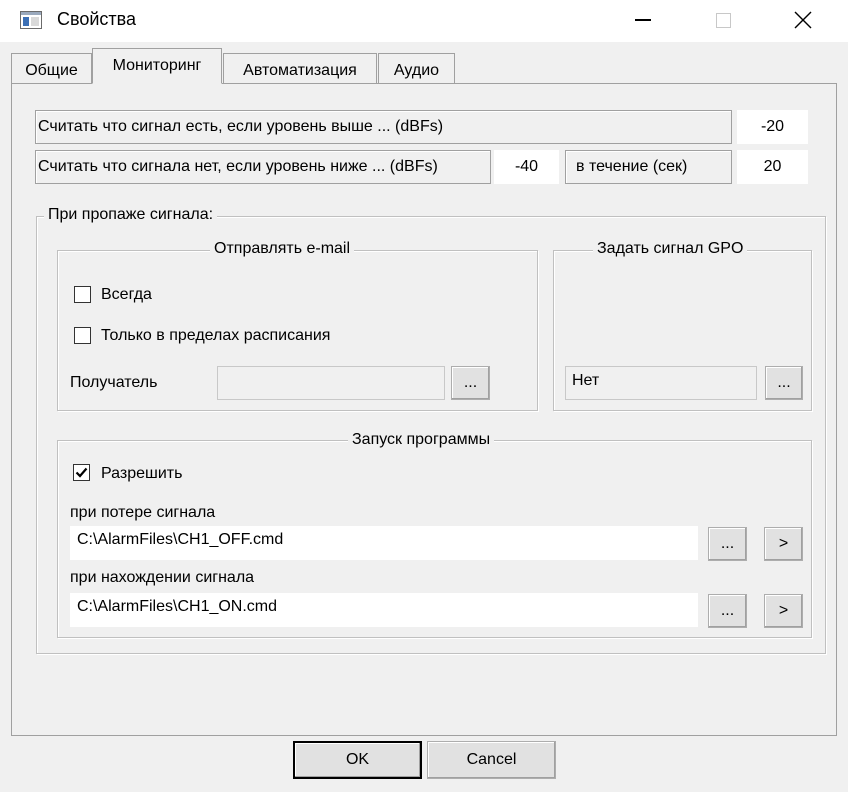  I want to click on schedule-checkbox, so click(82, 335).